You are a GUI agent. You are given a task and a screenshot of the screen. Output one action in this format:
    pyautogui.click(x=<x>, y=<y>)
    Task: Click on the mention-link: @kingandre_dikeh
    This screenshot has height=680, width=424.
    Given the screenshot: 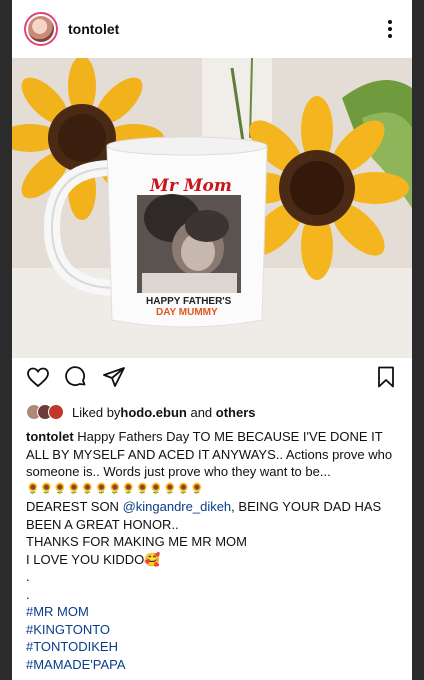 What is the action you would take?
    pyautogui.click(x=177, y=506)
    